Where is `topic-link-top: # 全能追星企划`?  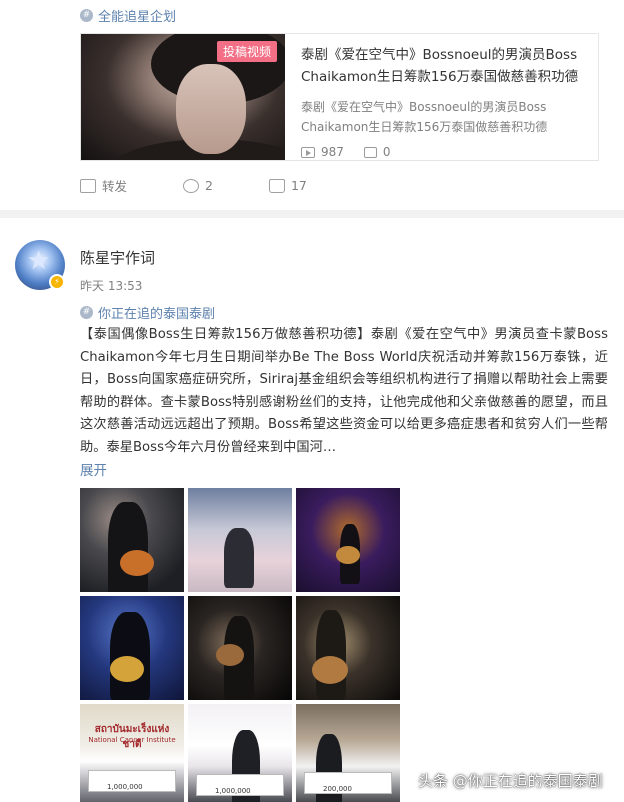 topic-link-top: # 全能追星企划 is located at coordinates (128, 15).